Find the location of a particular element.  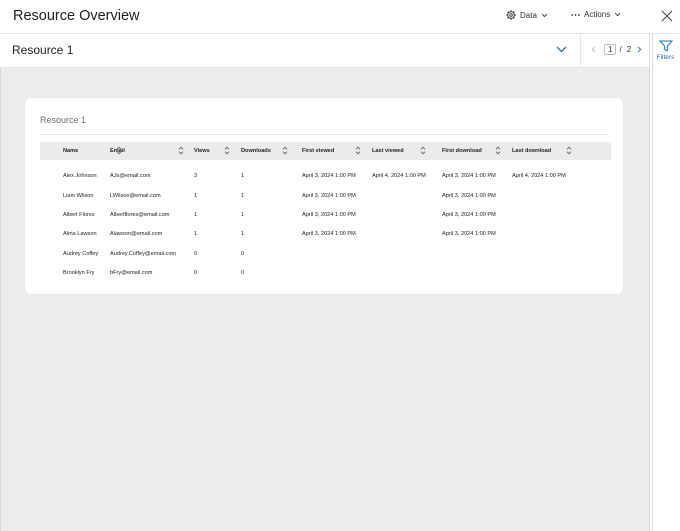

page-title: Resource Overview is located at coordinates (76, 16).